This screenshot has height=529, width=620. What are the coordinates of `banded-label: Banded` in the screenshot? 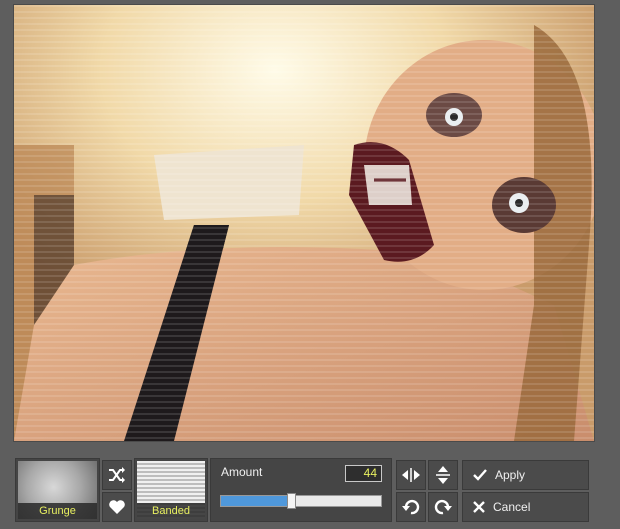 It's located at (171, 511).